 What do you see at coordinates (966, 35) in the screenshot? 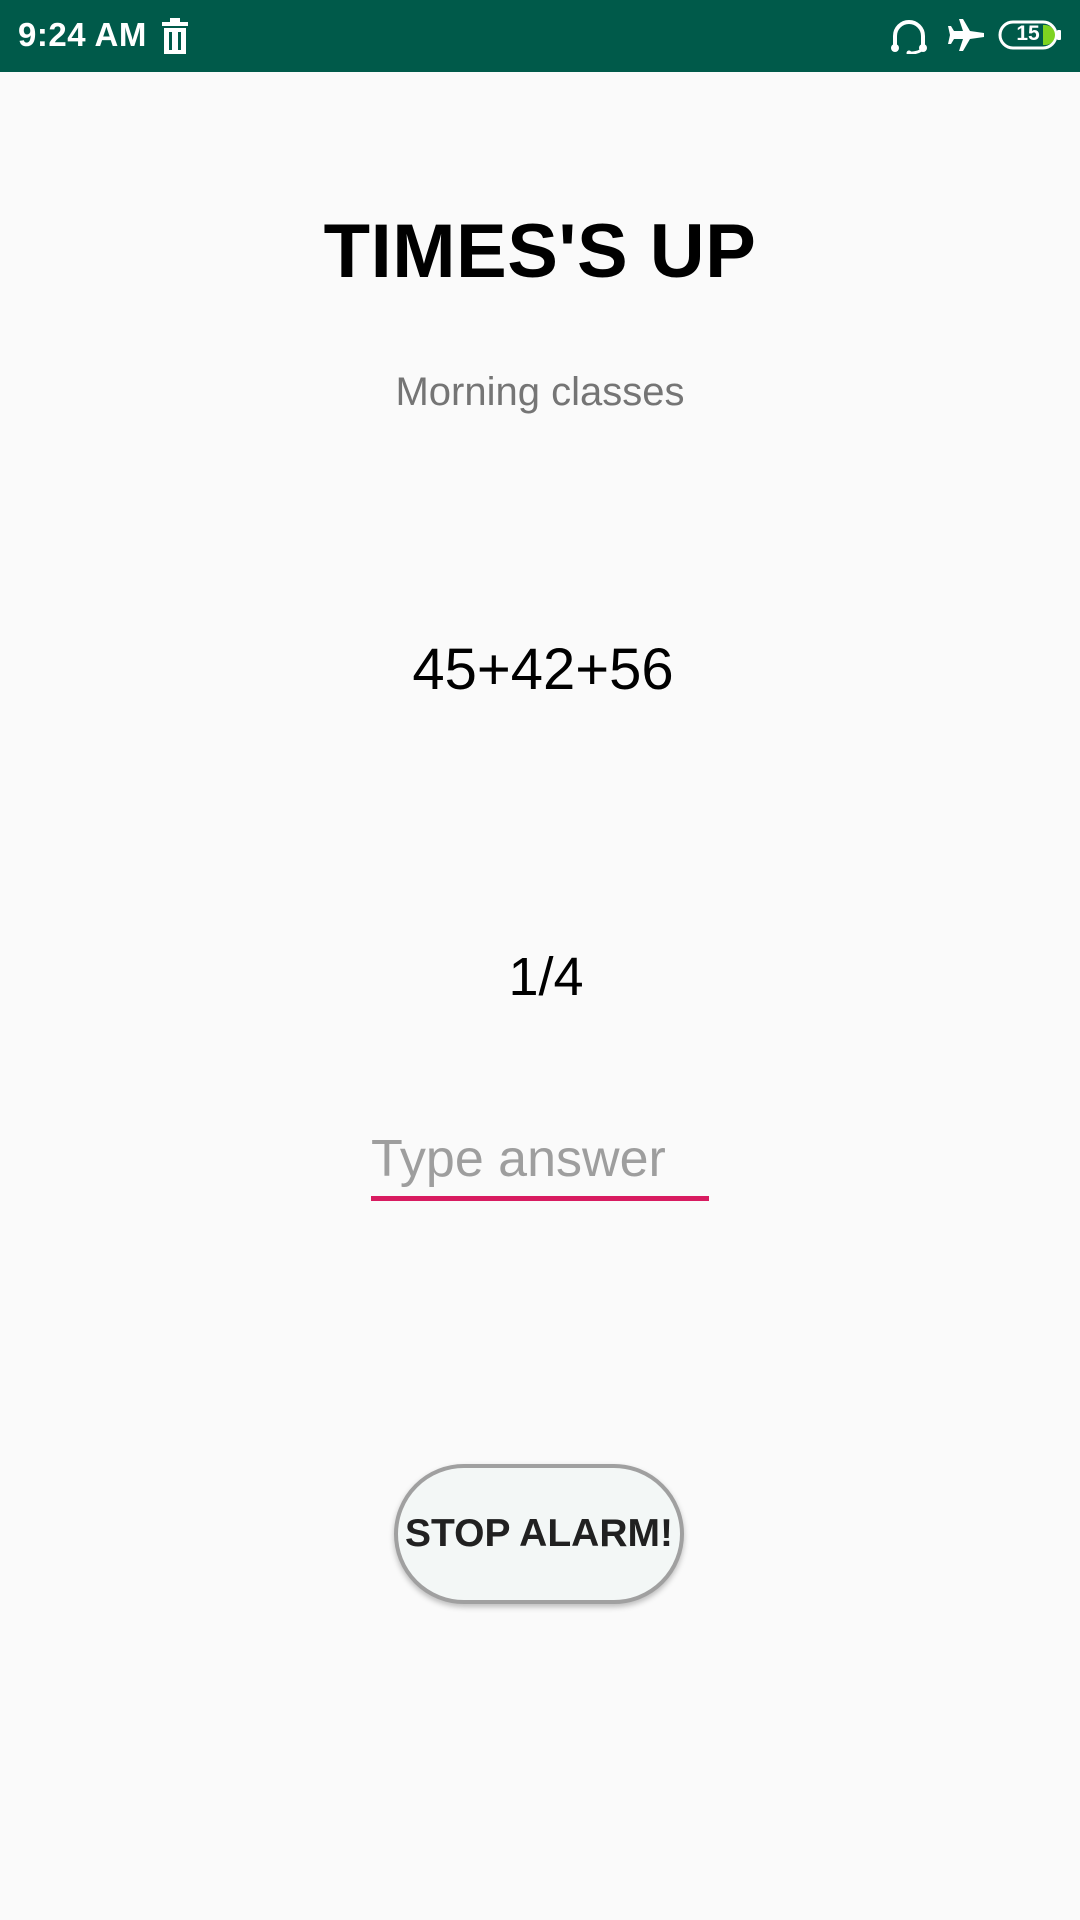
I see `airplane-mode-icon` at bounding box center [966, 35].